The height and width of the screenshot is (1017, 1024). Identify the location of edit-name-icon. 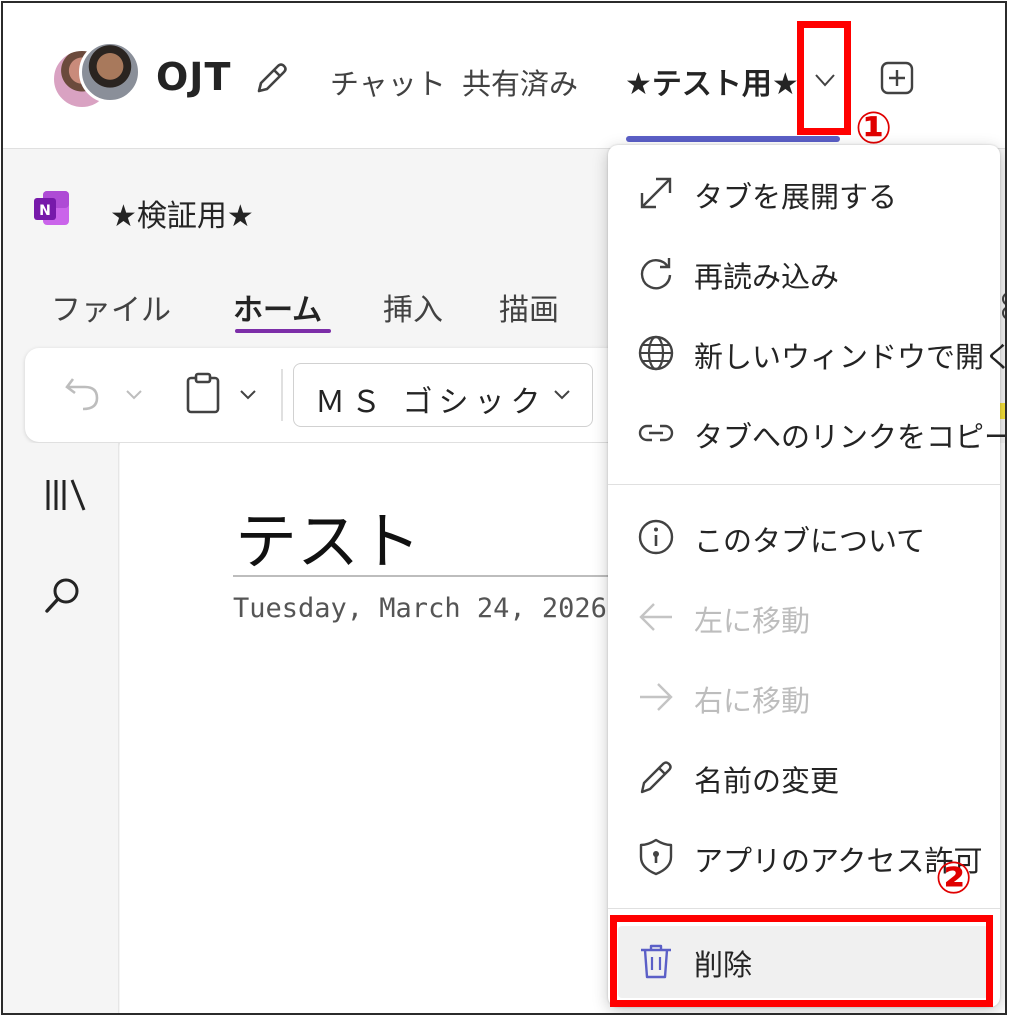
(271, 79).